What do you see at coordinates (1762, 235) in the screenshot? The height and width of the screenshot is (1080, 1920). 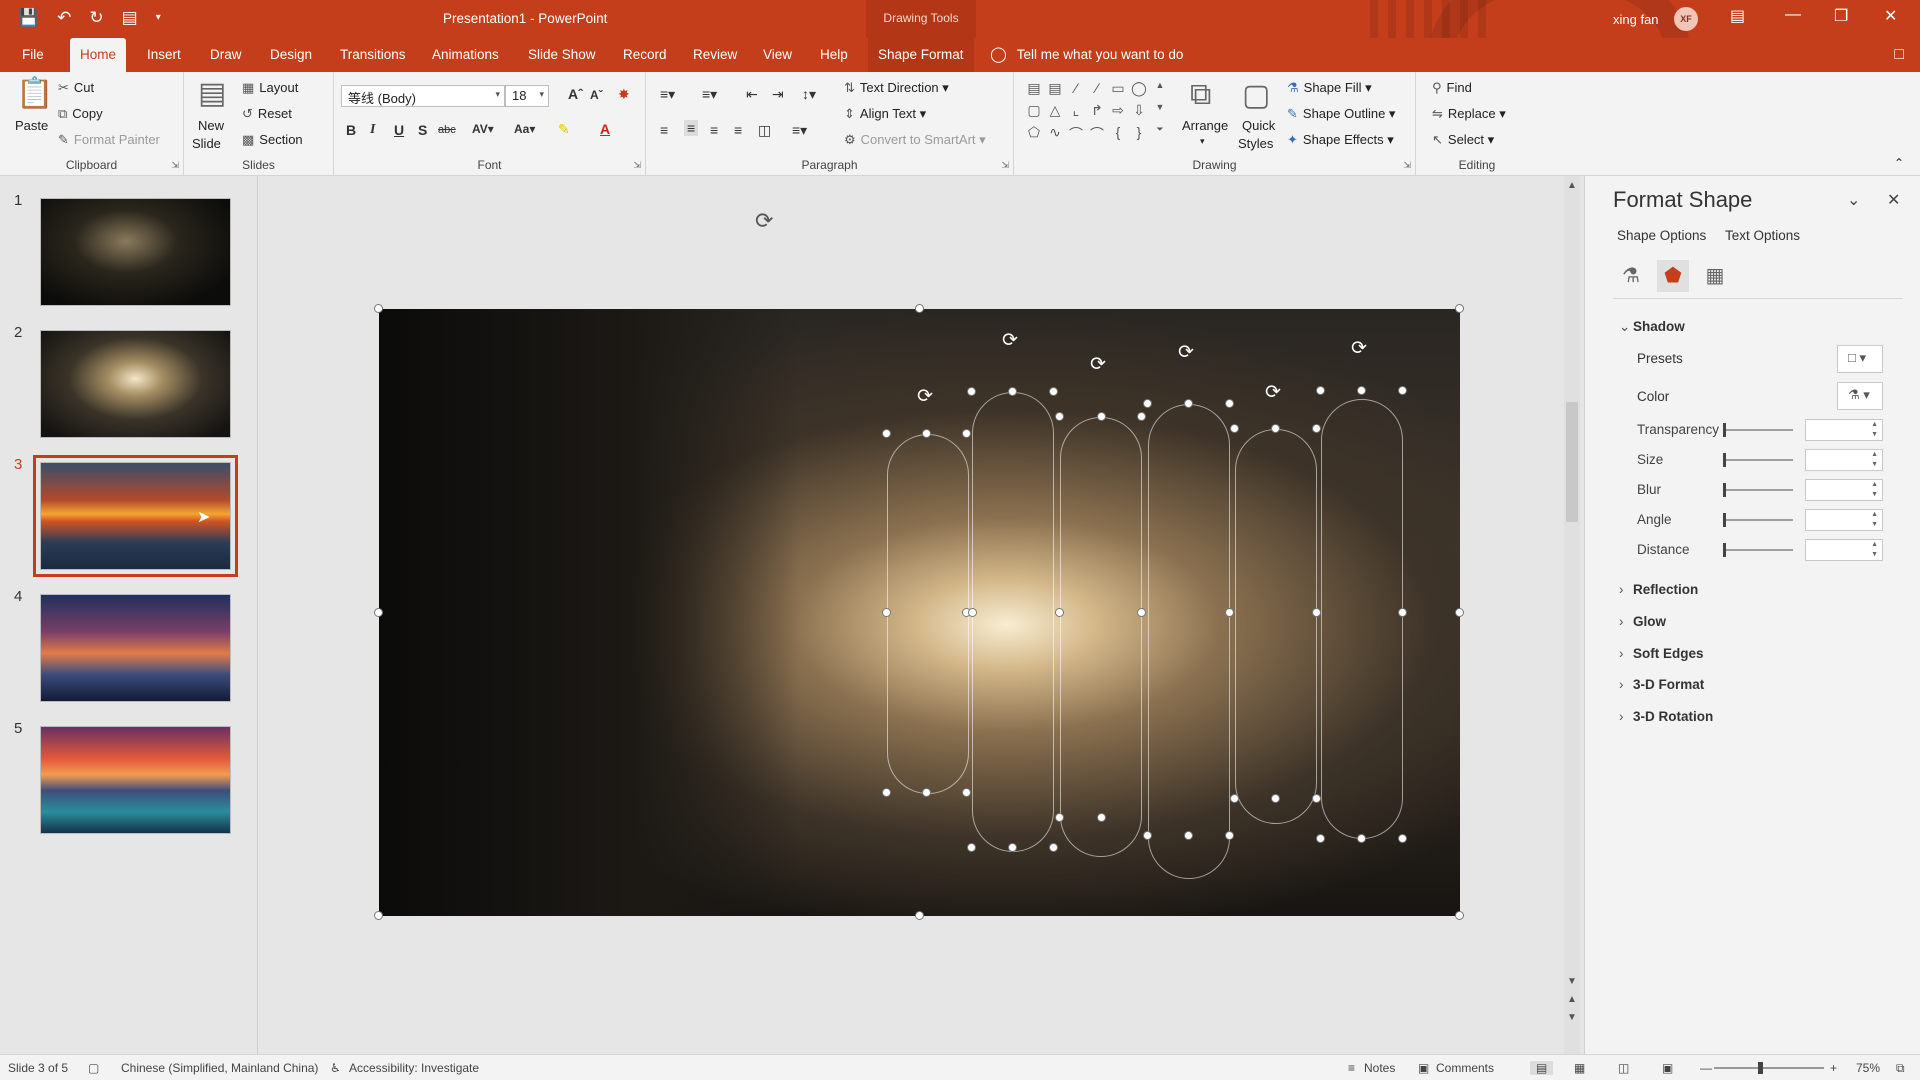 I see `tab-text-options: Text Options` at bounding box center [1762, 235].